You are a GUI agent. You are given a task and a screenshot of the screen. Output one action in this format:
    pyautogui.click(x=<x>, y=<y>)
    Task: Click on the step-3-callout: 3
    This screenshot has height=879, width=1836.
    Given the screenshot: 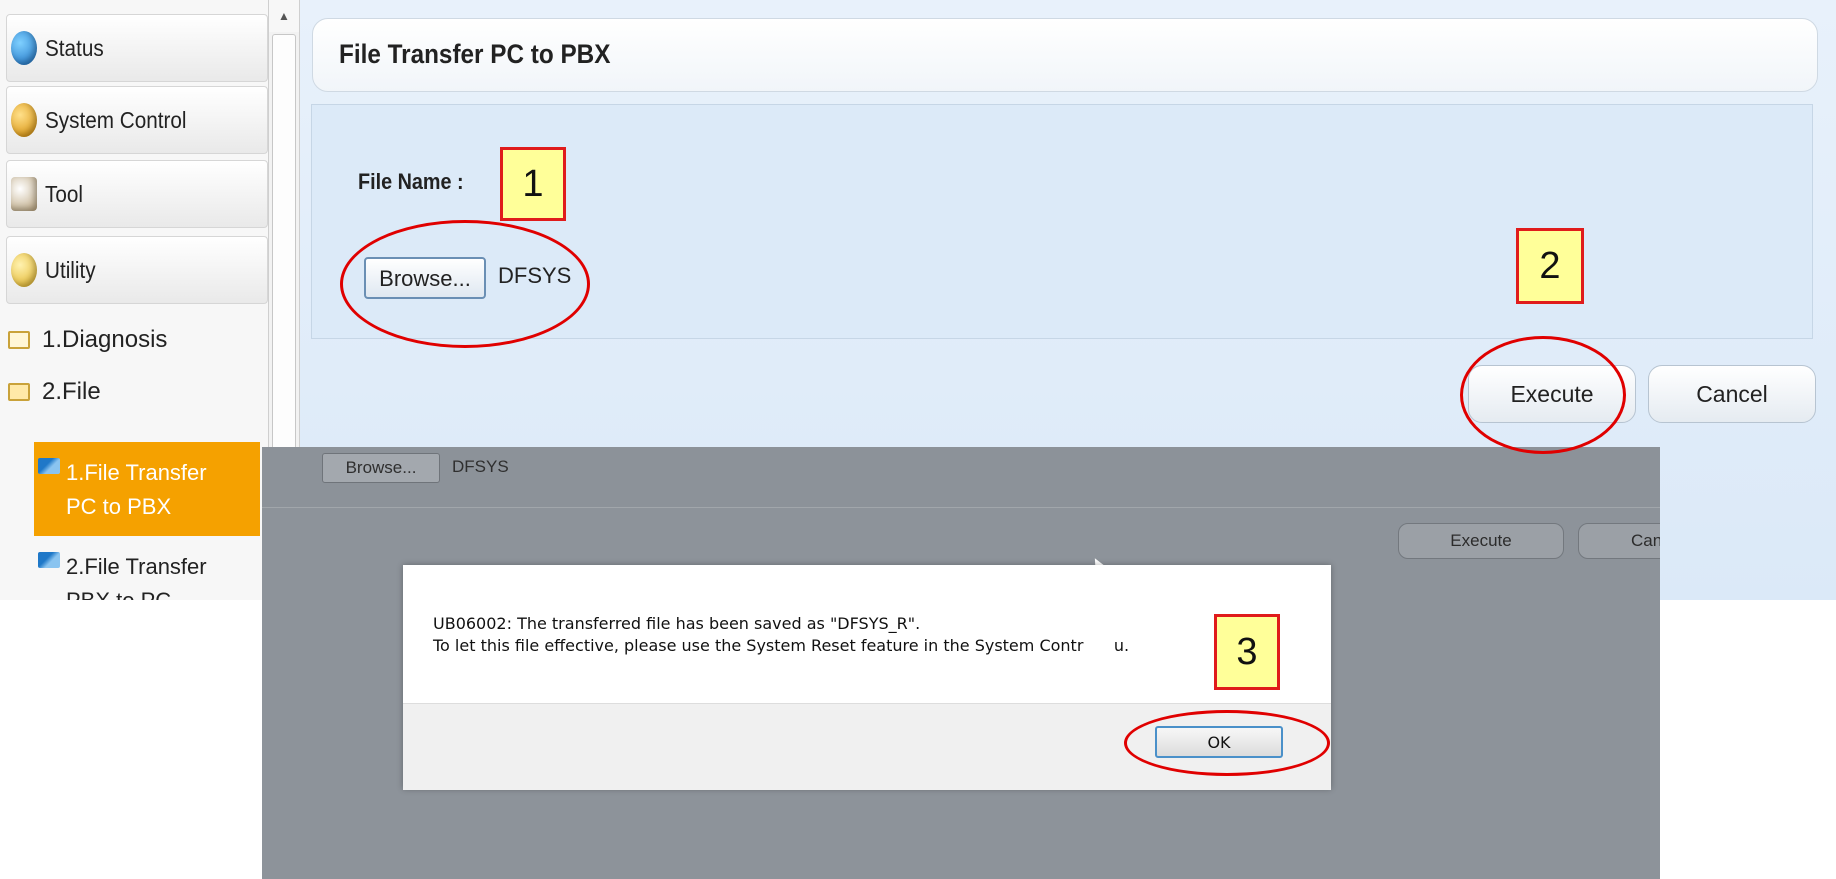 What is the action you would take?
    pyautogui.click(x=1247, y=652)
    